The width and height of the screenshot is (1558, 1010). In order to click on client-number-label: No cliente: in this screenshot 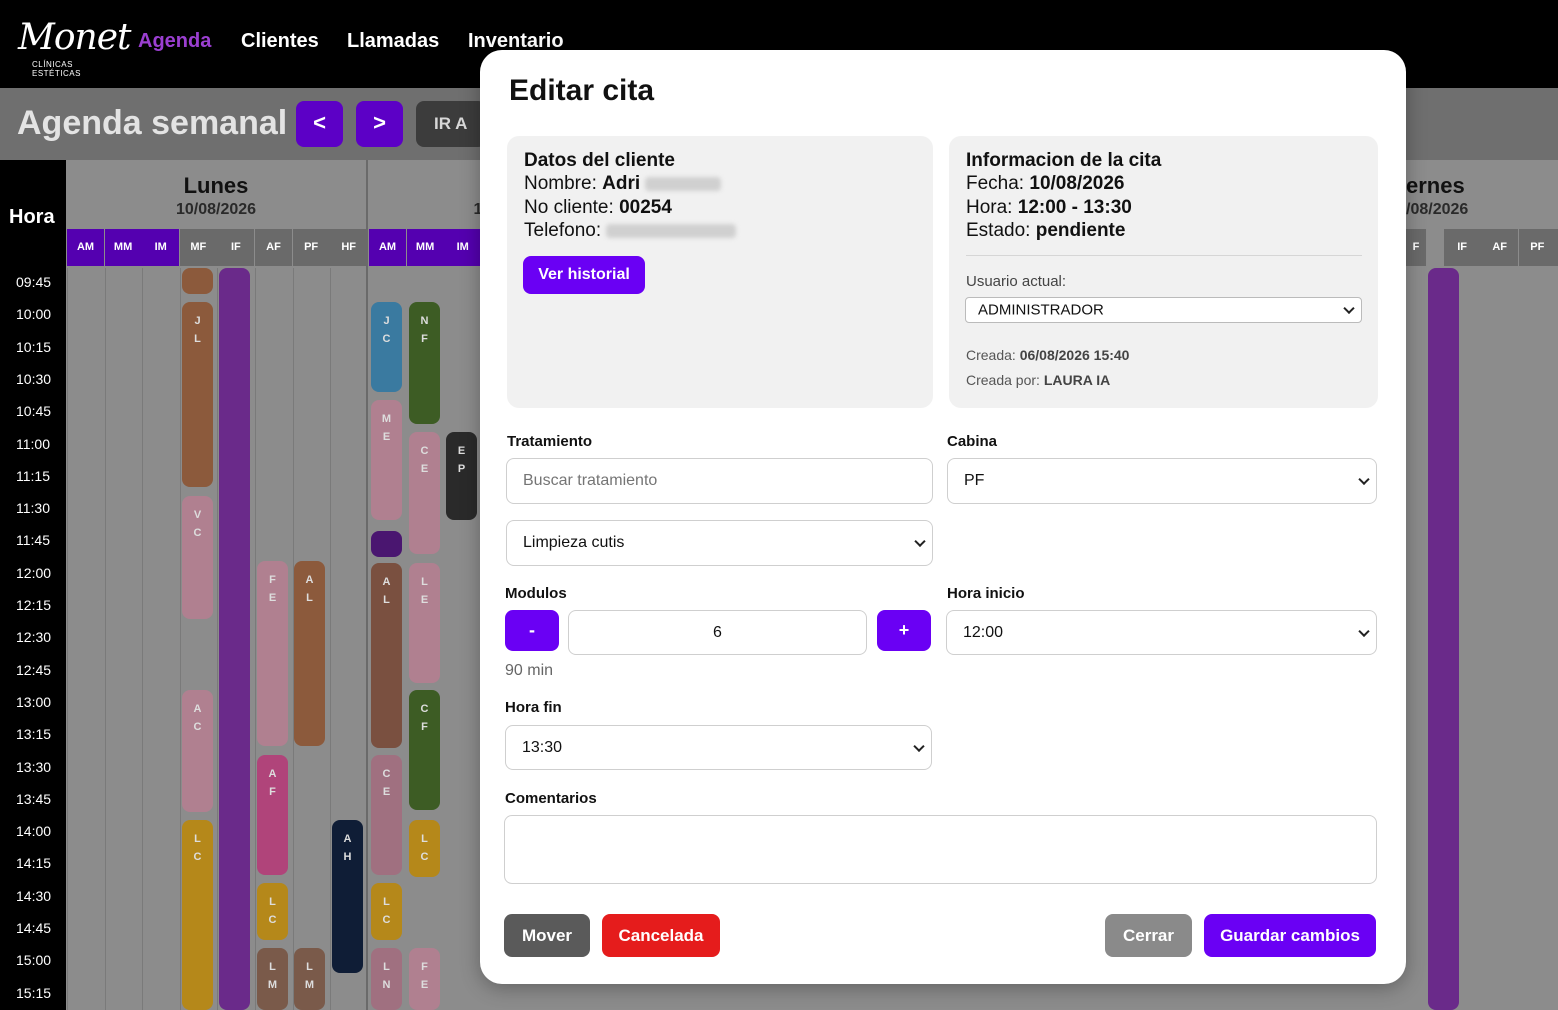, I will do `click(569, 207)`.